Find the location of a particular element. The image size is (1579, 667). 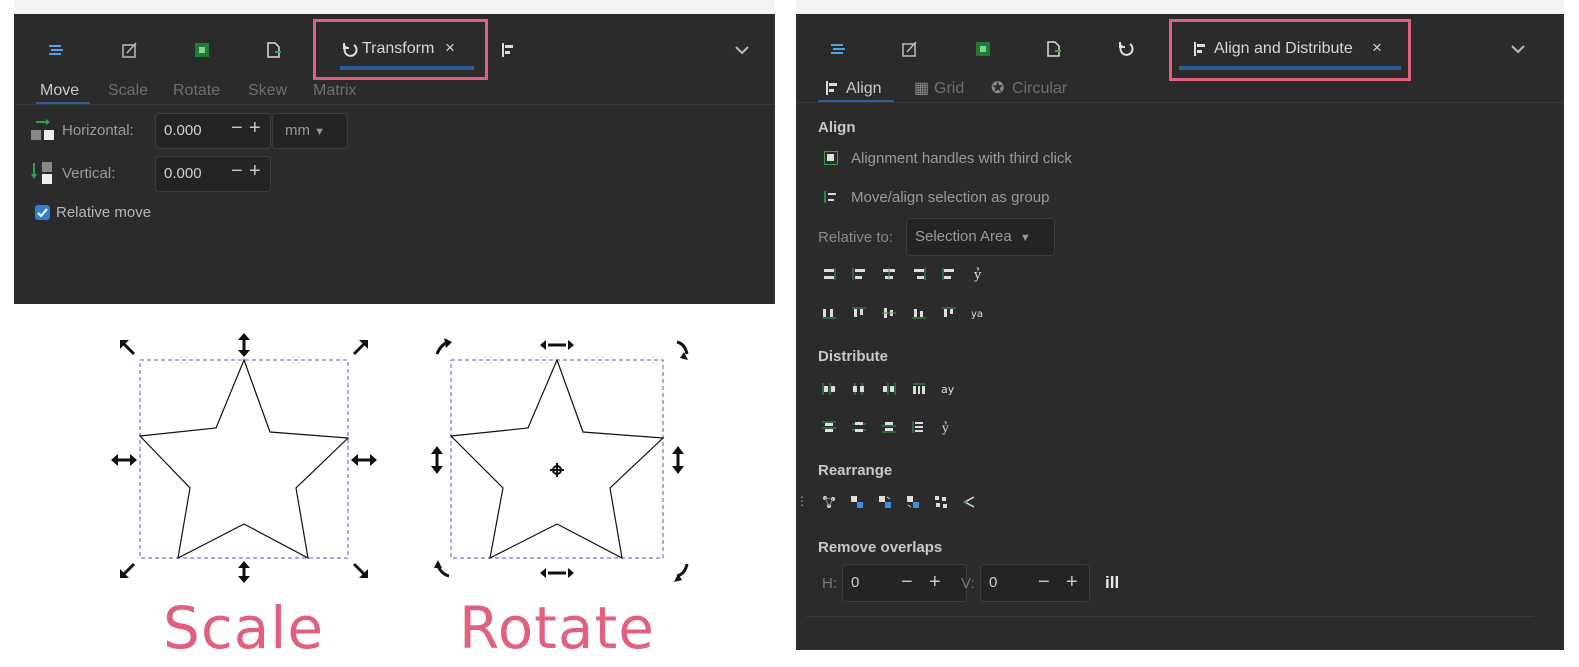

exchange-stacking-order-icon is located at coordinates (885, 502).